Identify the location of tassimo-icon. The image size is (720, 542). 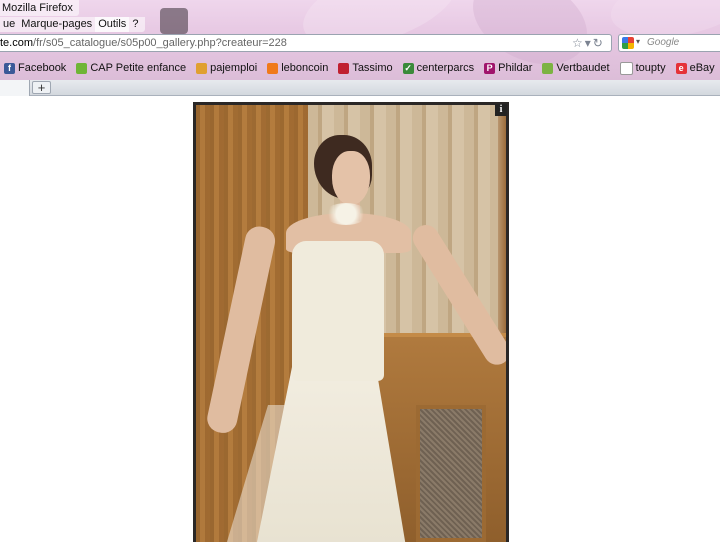
(344, 68).